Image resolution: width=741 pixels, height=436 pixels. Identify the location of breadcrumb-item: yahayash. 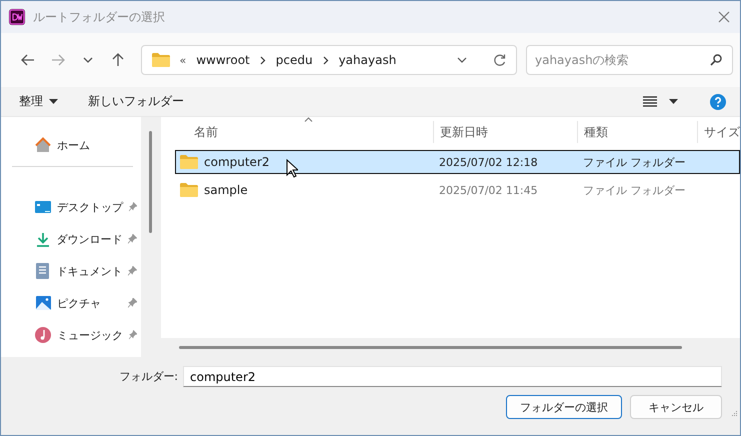
(367, 60).